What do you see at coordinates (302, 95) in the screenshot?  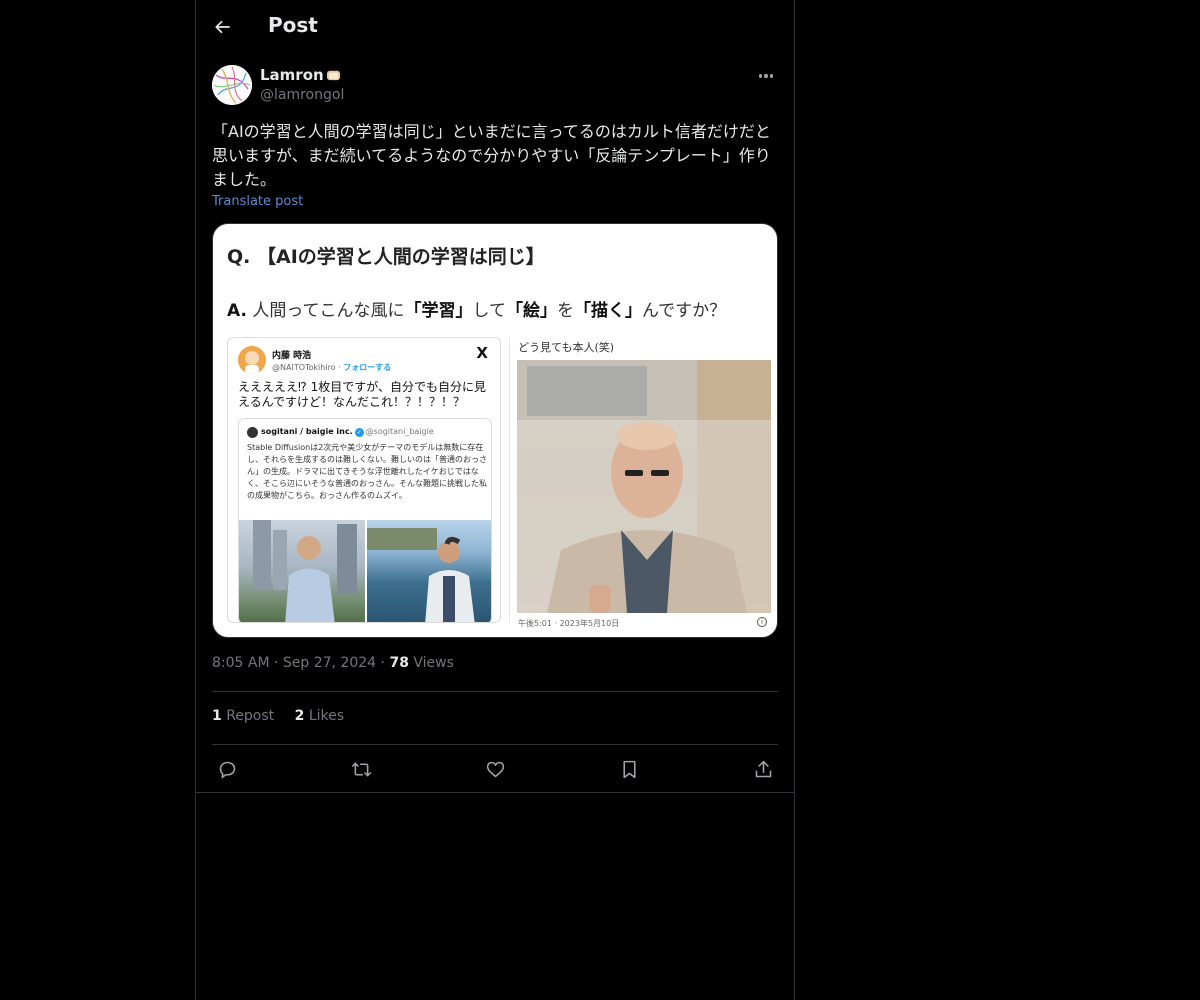 I see `author-handle: @lamrongol` at bounding box center [302, 95].